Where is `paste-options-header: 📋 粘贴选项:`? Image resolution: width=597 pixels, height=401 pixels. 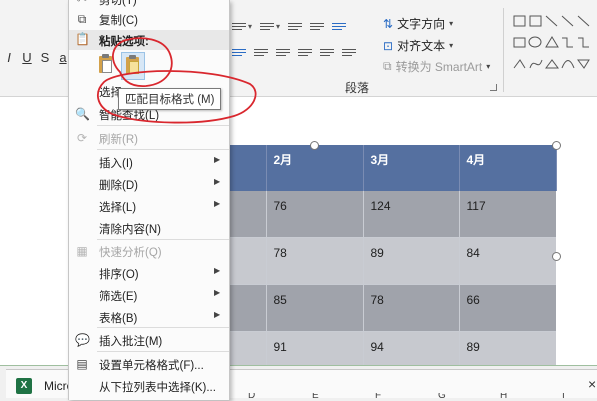 paste-options-header: 📋 粘贴选项: is located at coordinates (149, 40).